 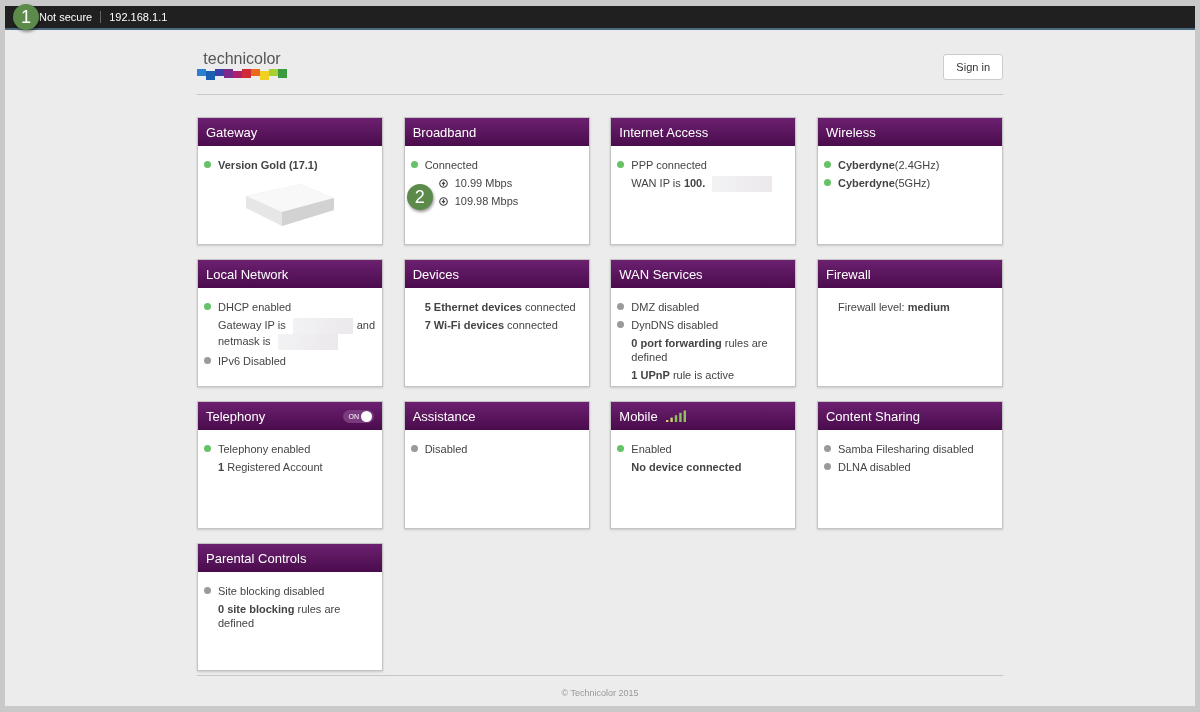 I want to click on download-arrow-icon, so click(x=443, y=201).